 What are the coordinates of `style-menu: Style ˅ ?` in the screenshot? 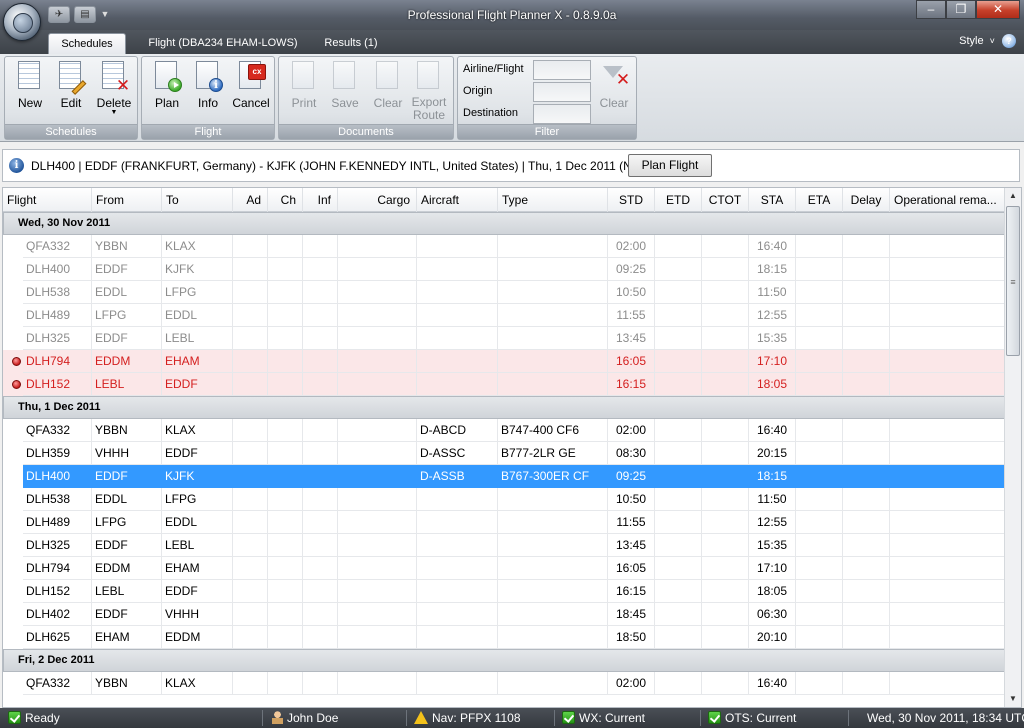 It's located at (987, 41).